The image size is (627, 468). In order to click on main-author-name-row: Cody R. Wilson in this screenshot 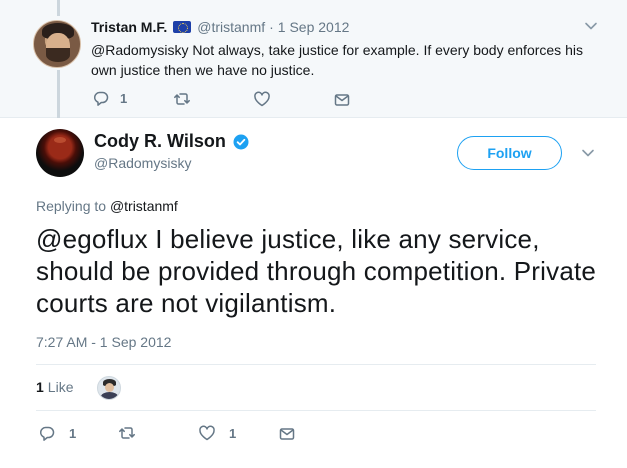, I will do `click(171, 141)`.